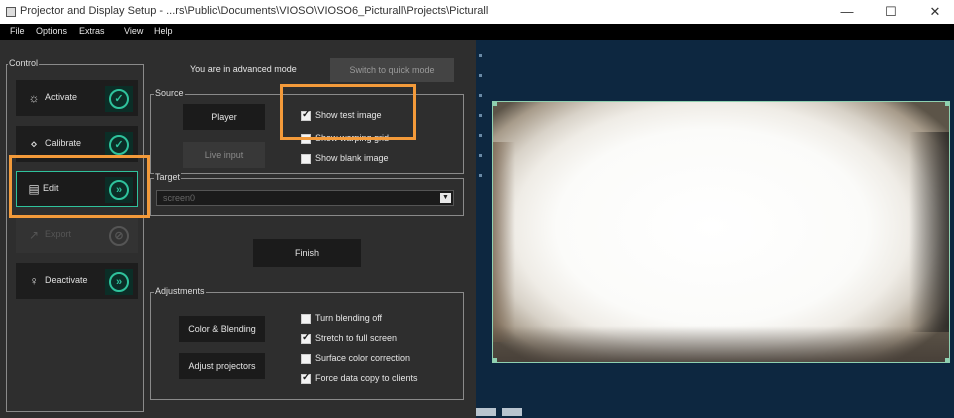  Describe the element at coordinates (847, 12) in the screenshot. I see `minimize-button: —` at that location.